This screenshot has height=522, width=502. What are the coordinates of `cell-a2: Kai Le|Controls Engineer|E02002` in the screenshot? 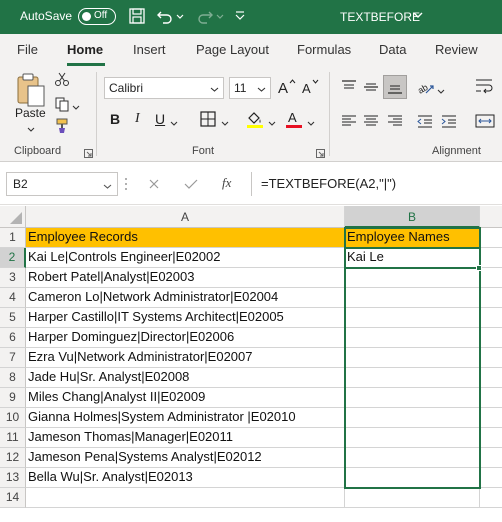 It's located at (185, 258).